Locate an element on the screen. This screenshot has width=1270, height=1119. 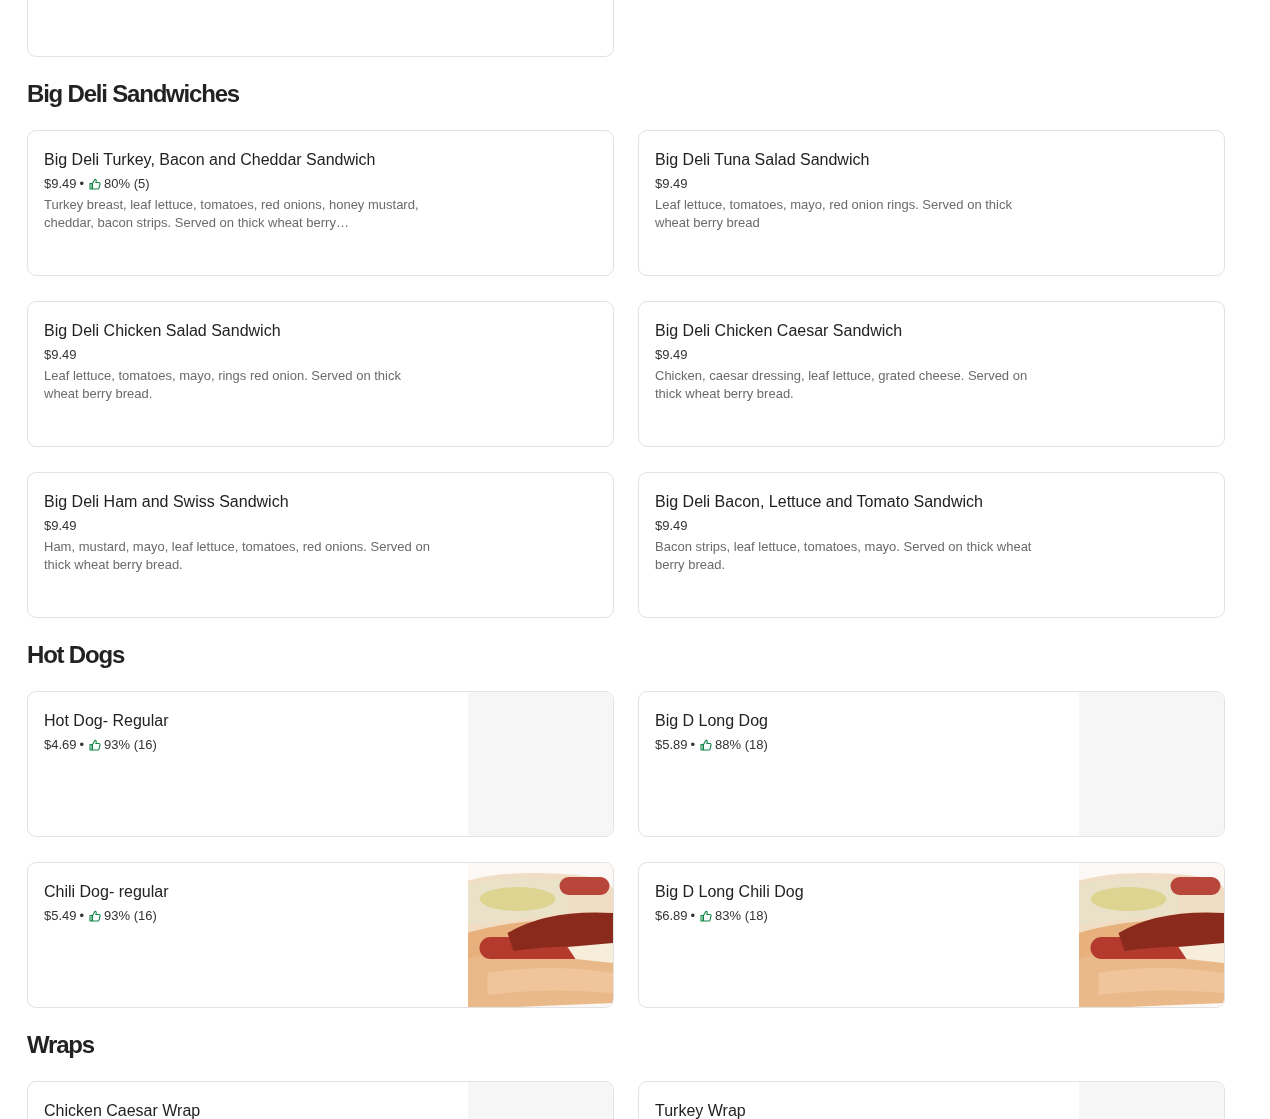
item-description: Ham, mustard, mayo, leaf lettuce, tomatoes, red onions. Served on thick wheat berry bread. is located at coordinates (237, 556).